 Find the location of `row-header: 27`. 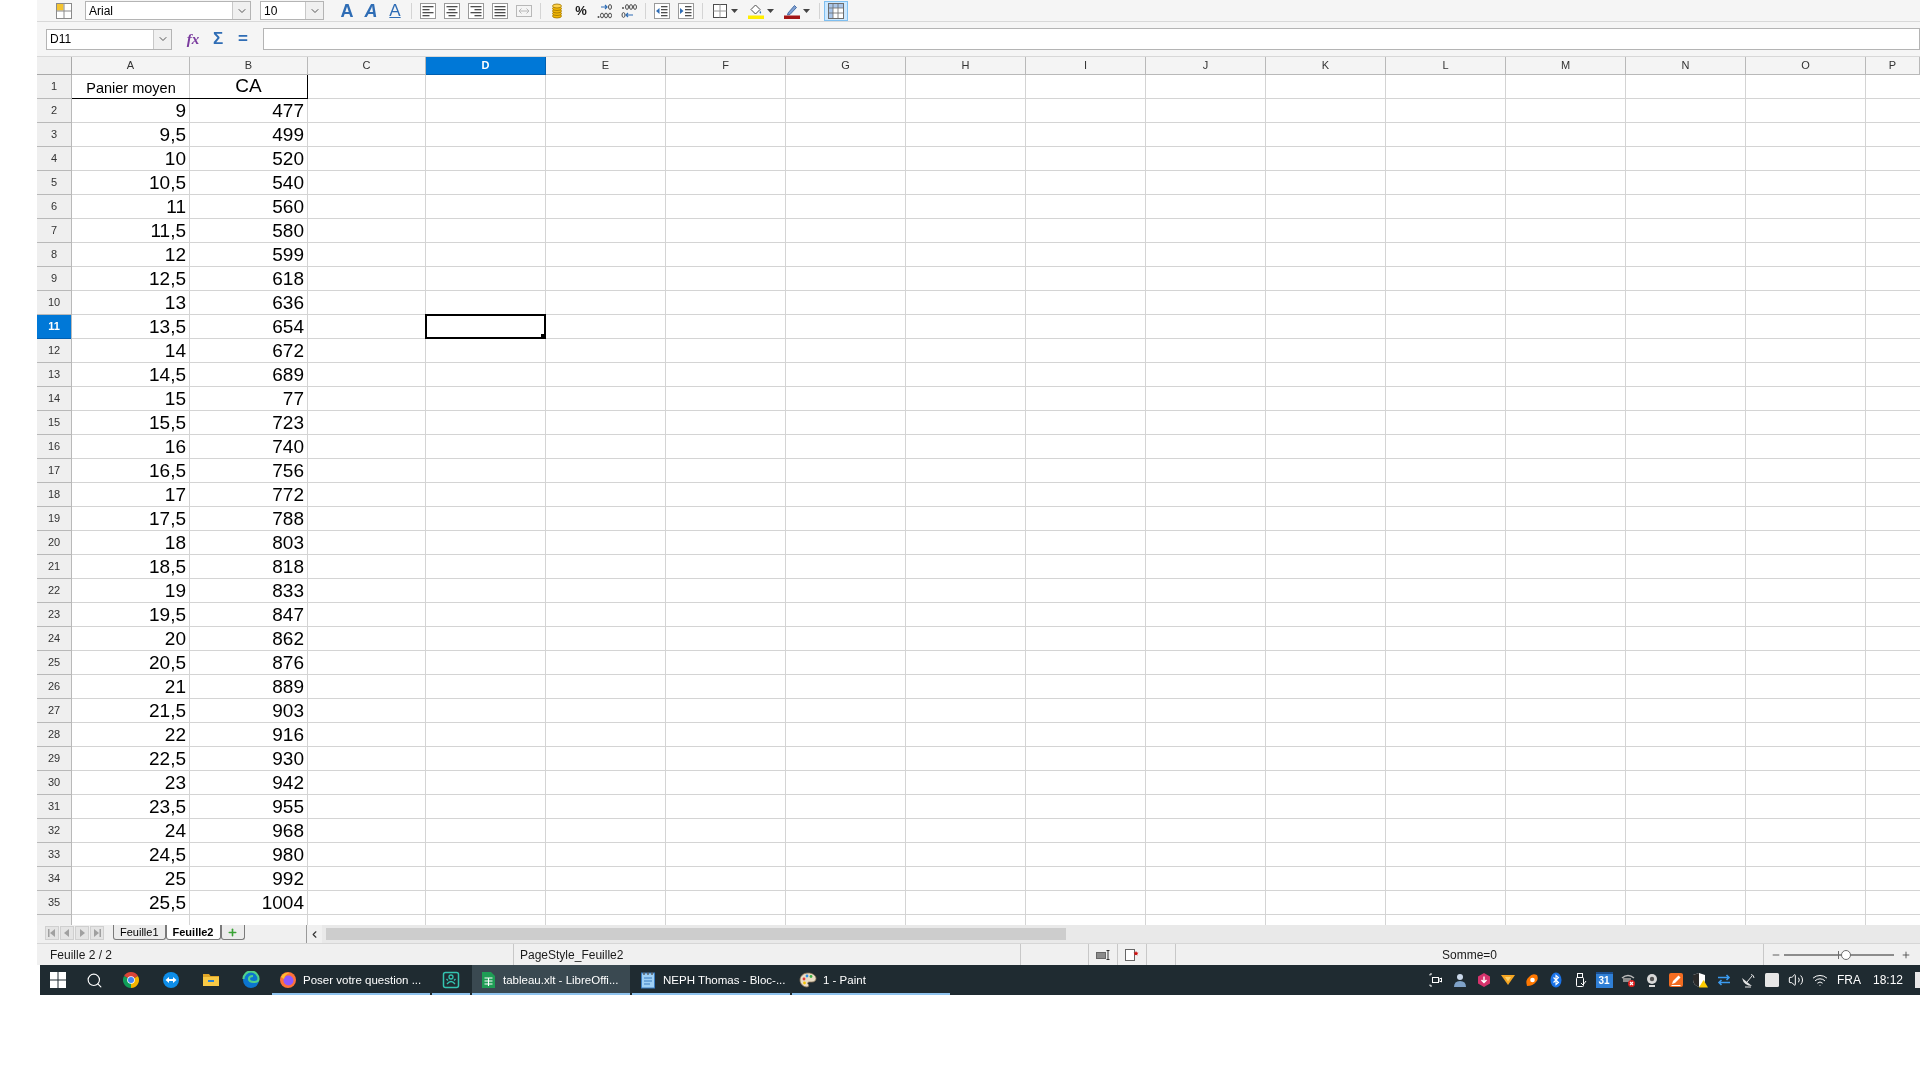

row-header: 27 is located at coordinates (54, 711).